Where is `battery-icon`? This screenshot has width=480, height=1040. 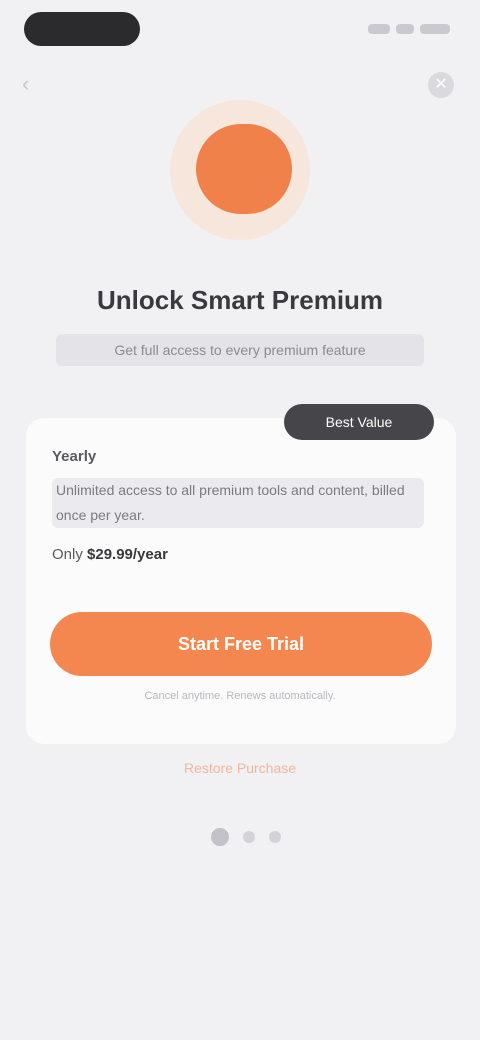
battery-icon is located at coordinates (435, 29).